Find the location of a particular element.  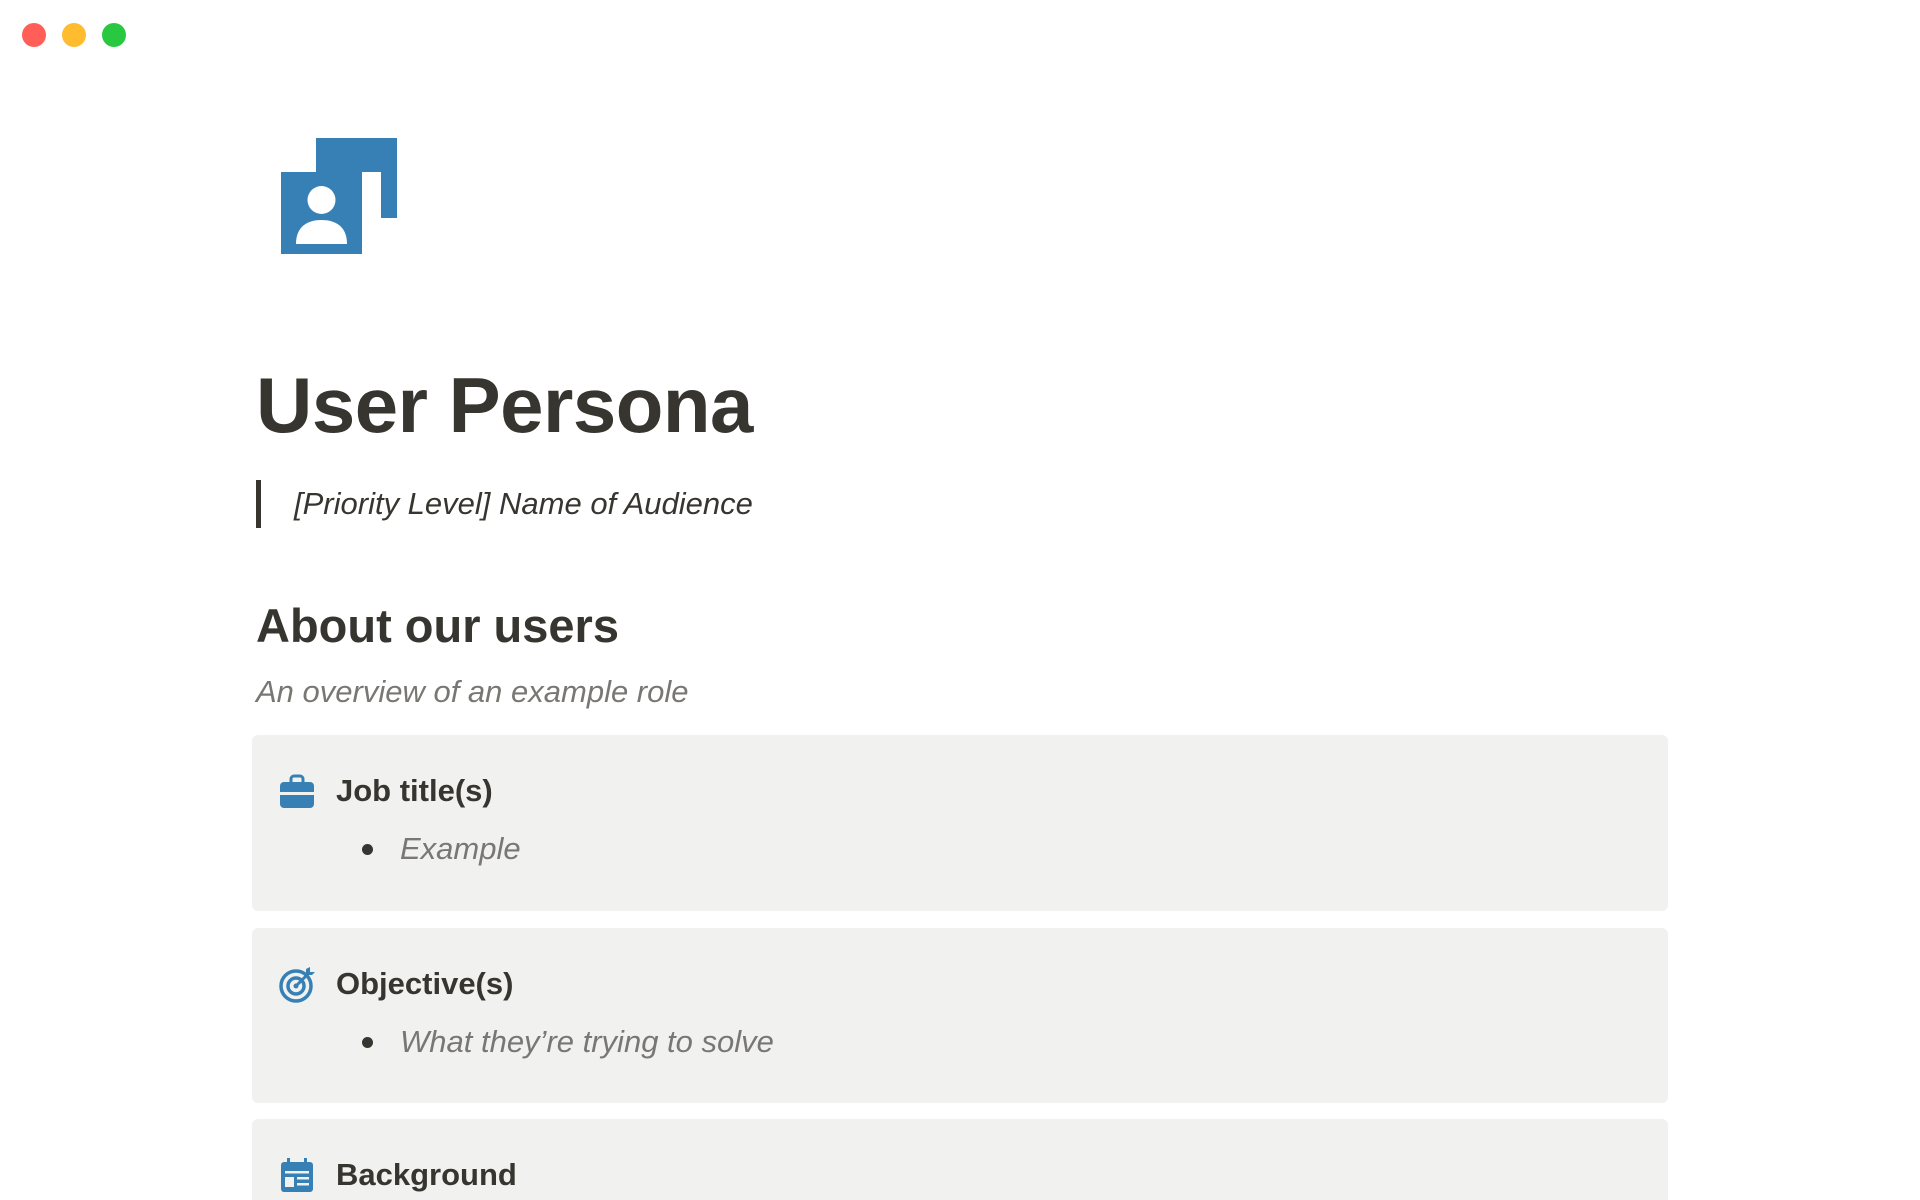

section-heading: About our users is located at coordinates (437, 626).